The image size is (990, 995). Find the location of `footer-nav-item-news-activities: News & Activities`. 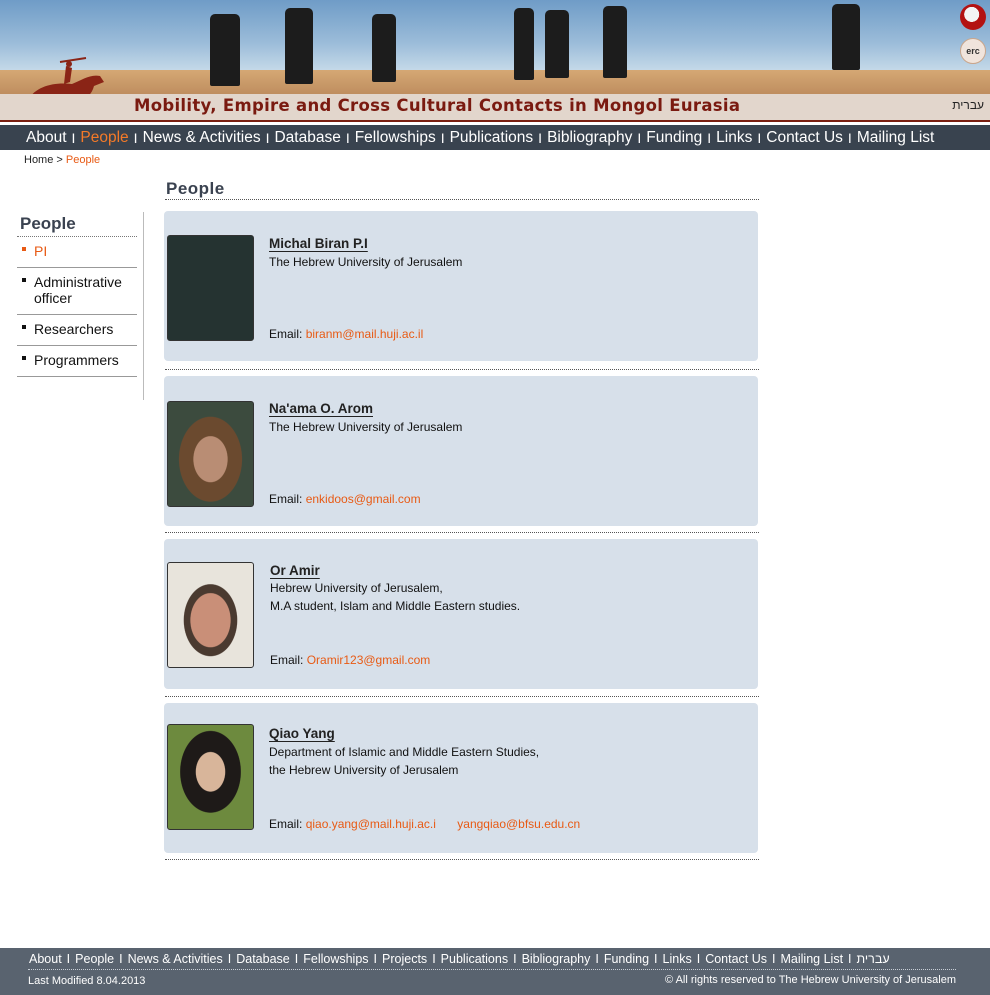

footer-nav-item-news-activities: News & Activities is located at coordinates (175, 959).